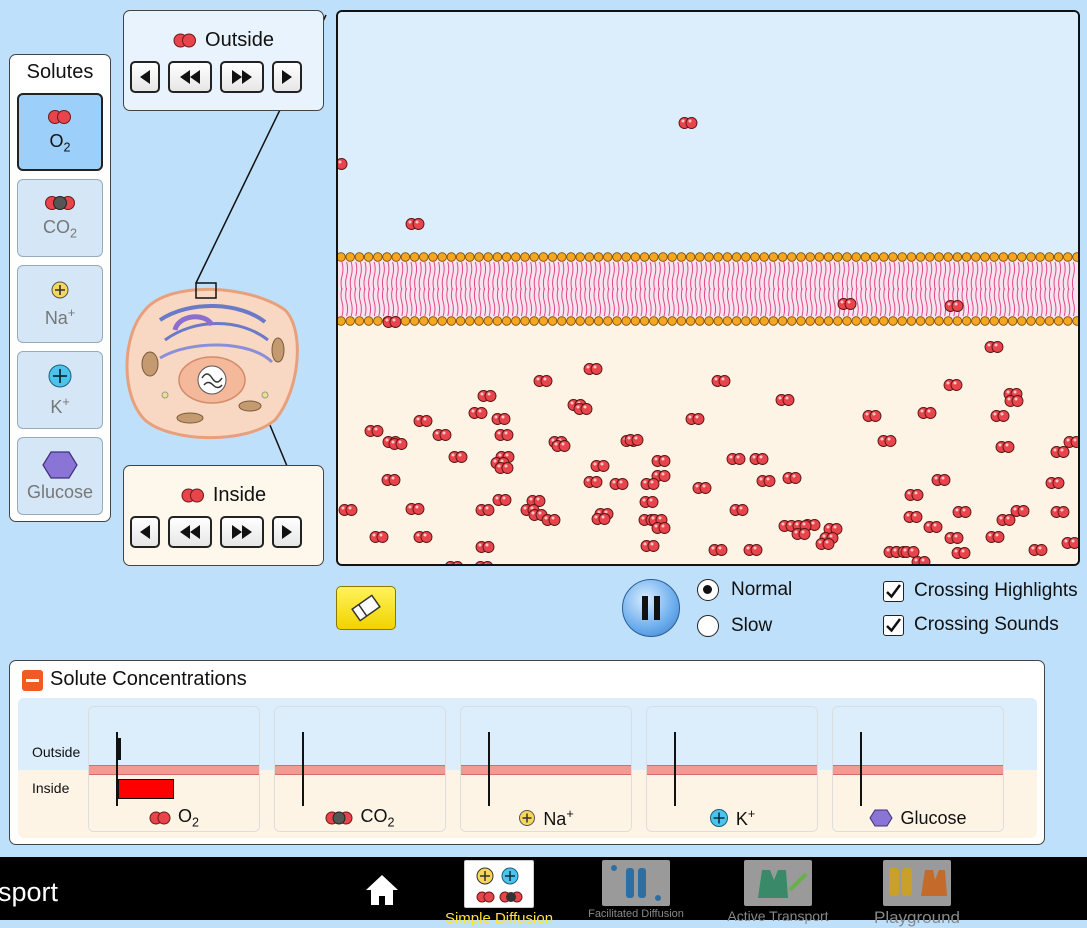  I want to click on play-pause-button, so click(651, 608).